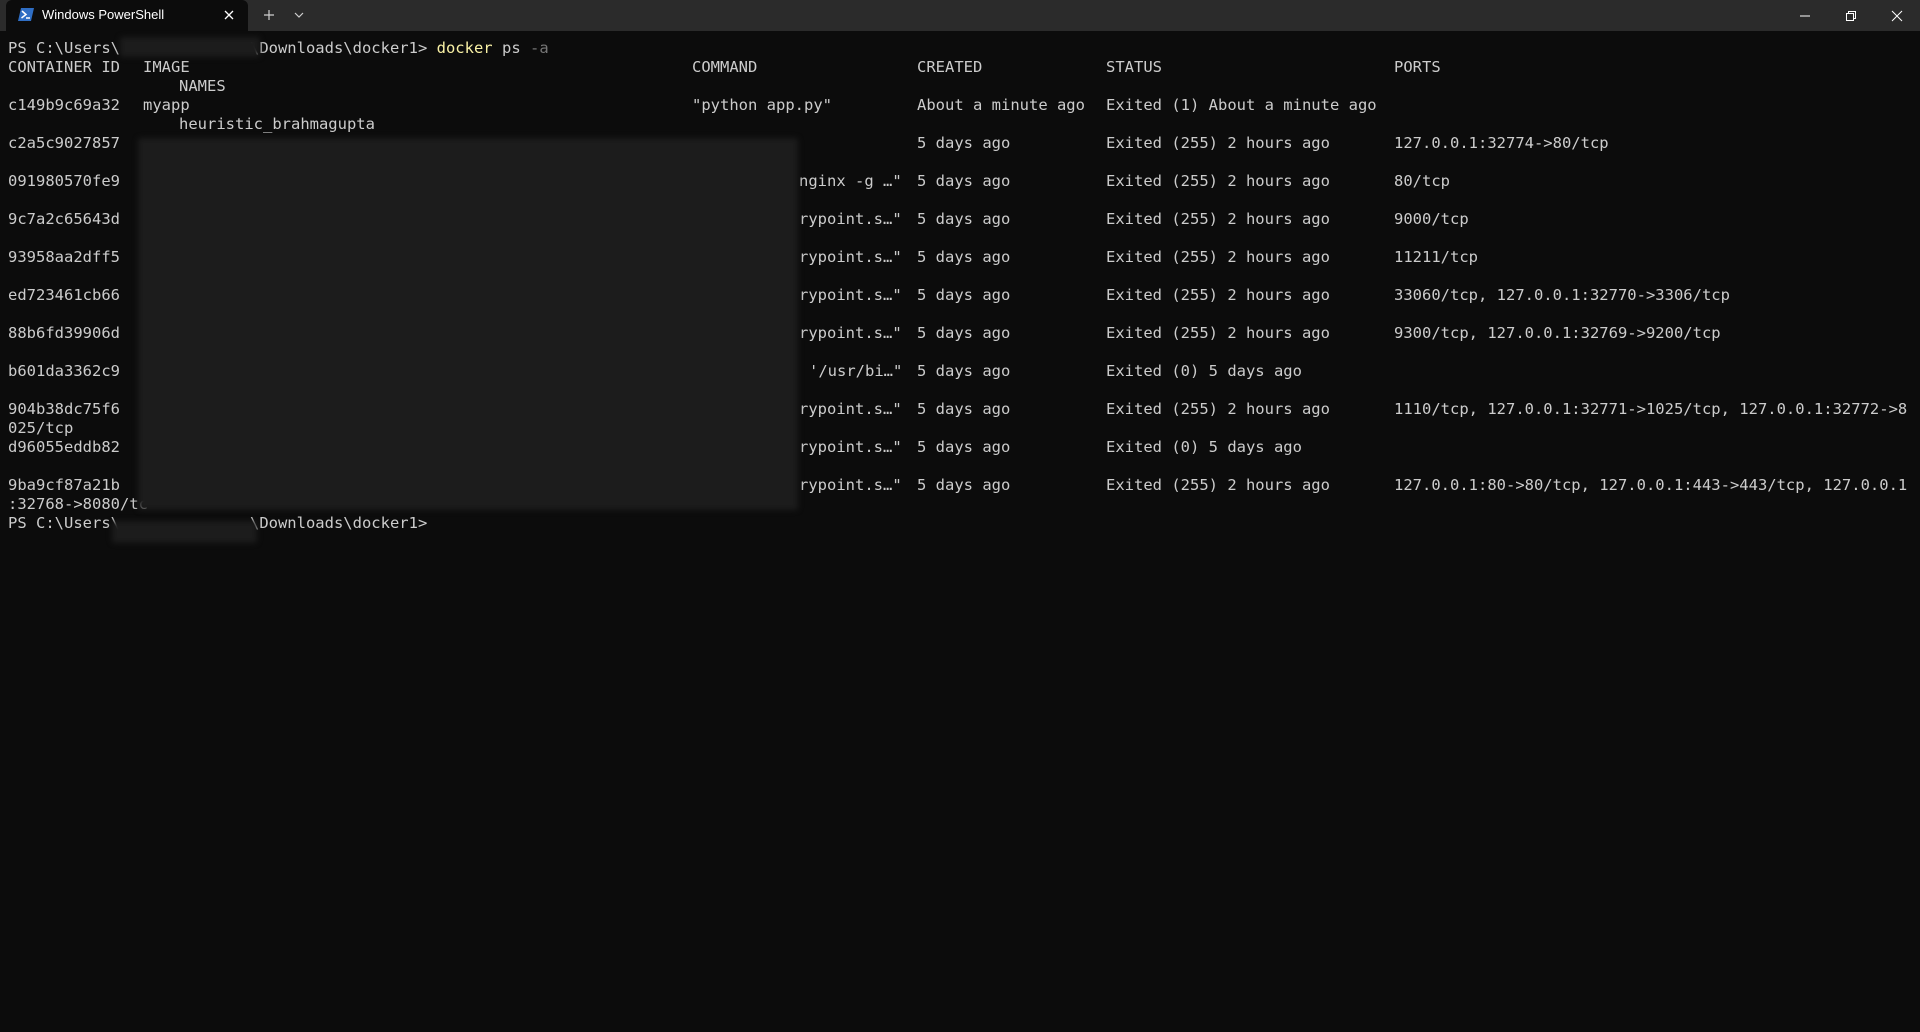  I want to click on restore-button, so click(1851, 15).